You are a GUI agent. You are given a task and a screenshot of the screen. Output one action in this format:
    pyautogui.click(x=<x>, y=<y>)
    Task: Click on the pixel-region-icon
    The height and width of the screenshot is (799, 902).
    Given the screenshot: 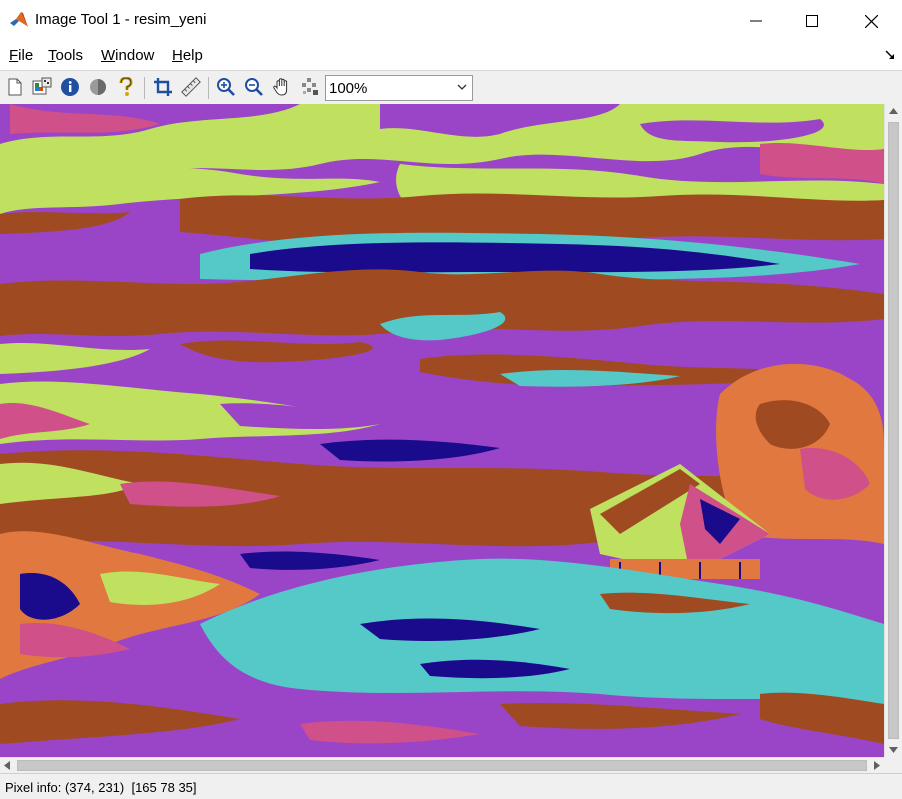 What is the action you would take?
    pyautogui.click(x=310, y=86)
    